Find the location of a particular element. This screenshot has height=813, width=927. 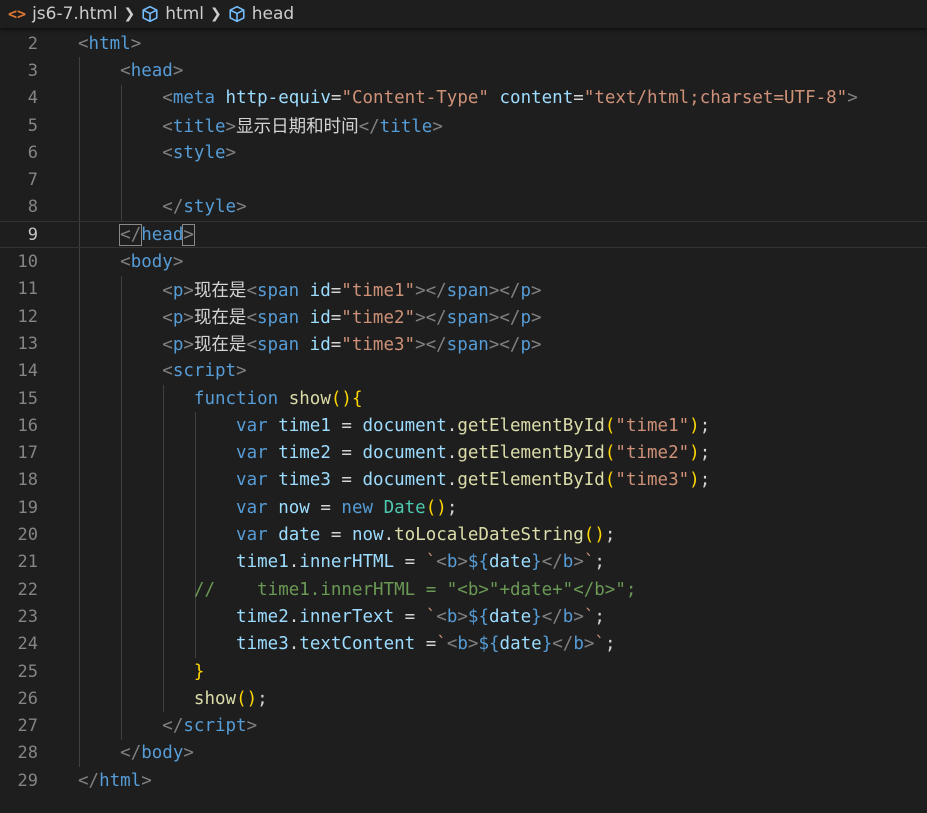

code-token: script is located at coordinates (215, 726).